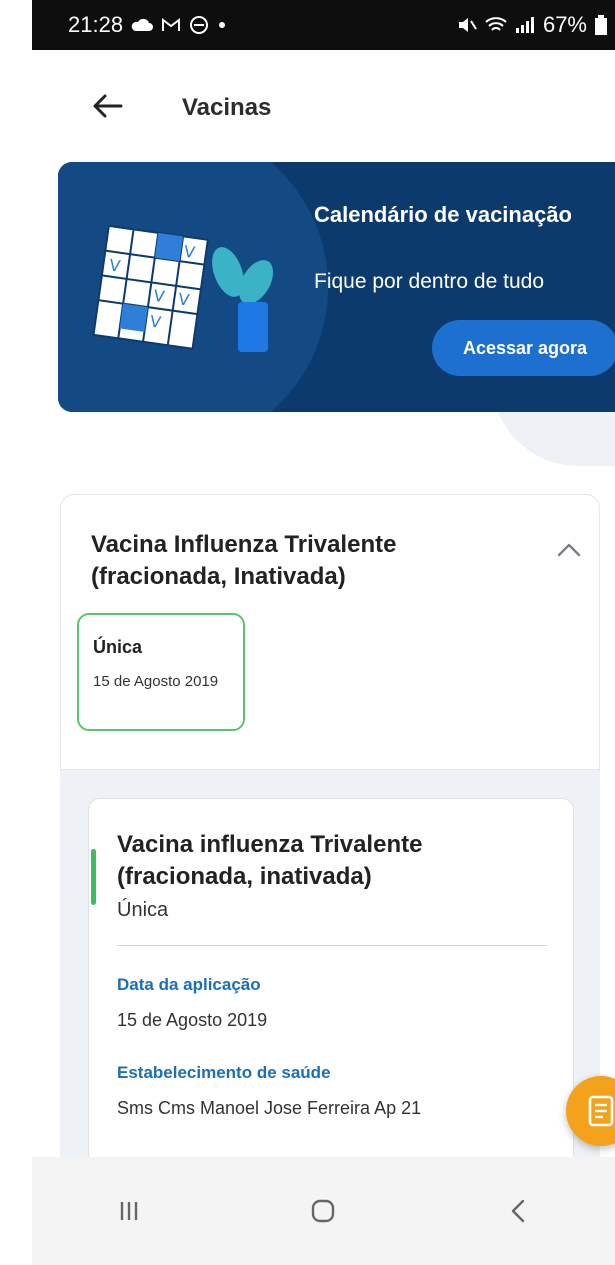 Image resolution: width=615 pixels, height=1265 pixels. Describe the element at coordinates (601, 25) in the screenshot. I see `battery-icon` at that location.